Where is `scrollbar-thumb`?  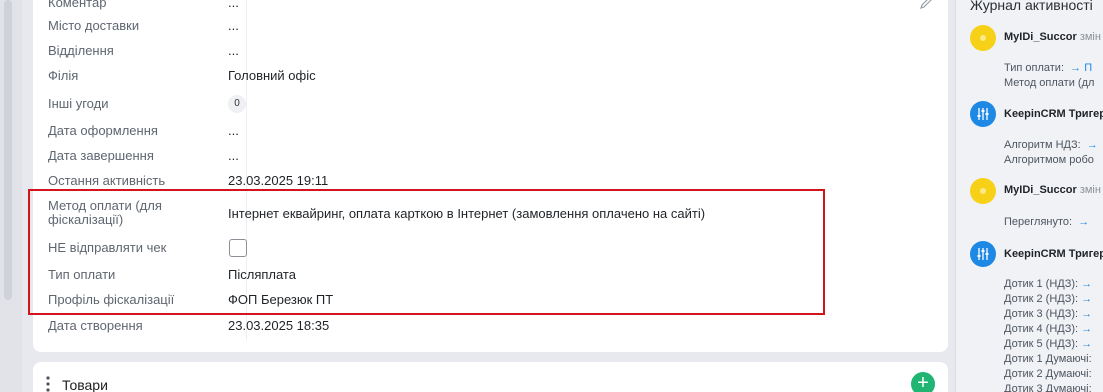
scrollbar-thumb is located at coordinates (8, 150).